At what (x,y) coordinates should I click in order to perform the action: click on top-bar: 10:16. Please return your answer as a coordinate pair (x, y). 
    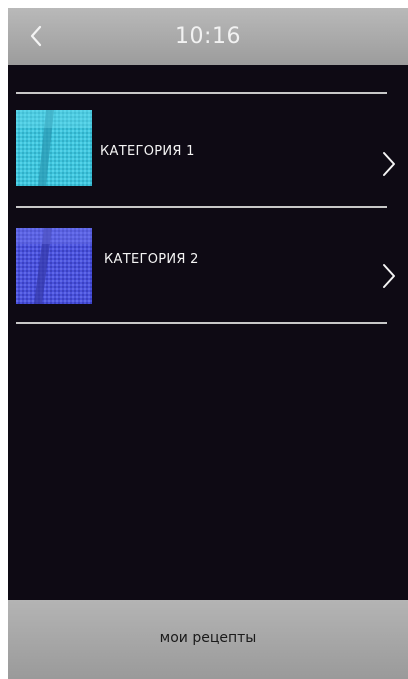
    Looking at the image, I should click on (208, 36).